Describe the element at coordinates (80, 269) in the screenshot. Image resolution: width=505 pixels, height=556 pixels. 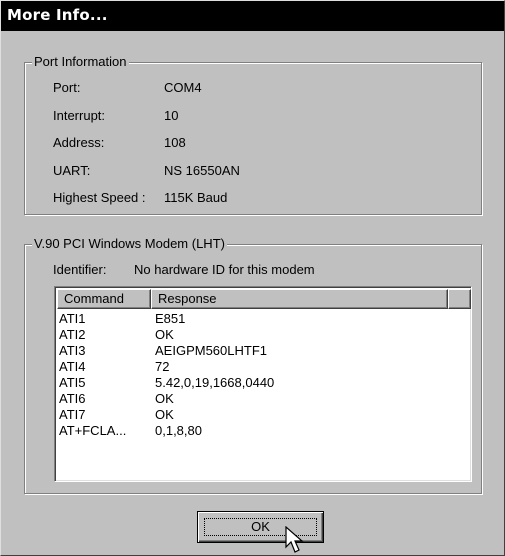
I see `identifier-label: Identifier:` at that location.